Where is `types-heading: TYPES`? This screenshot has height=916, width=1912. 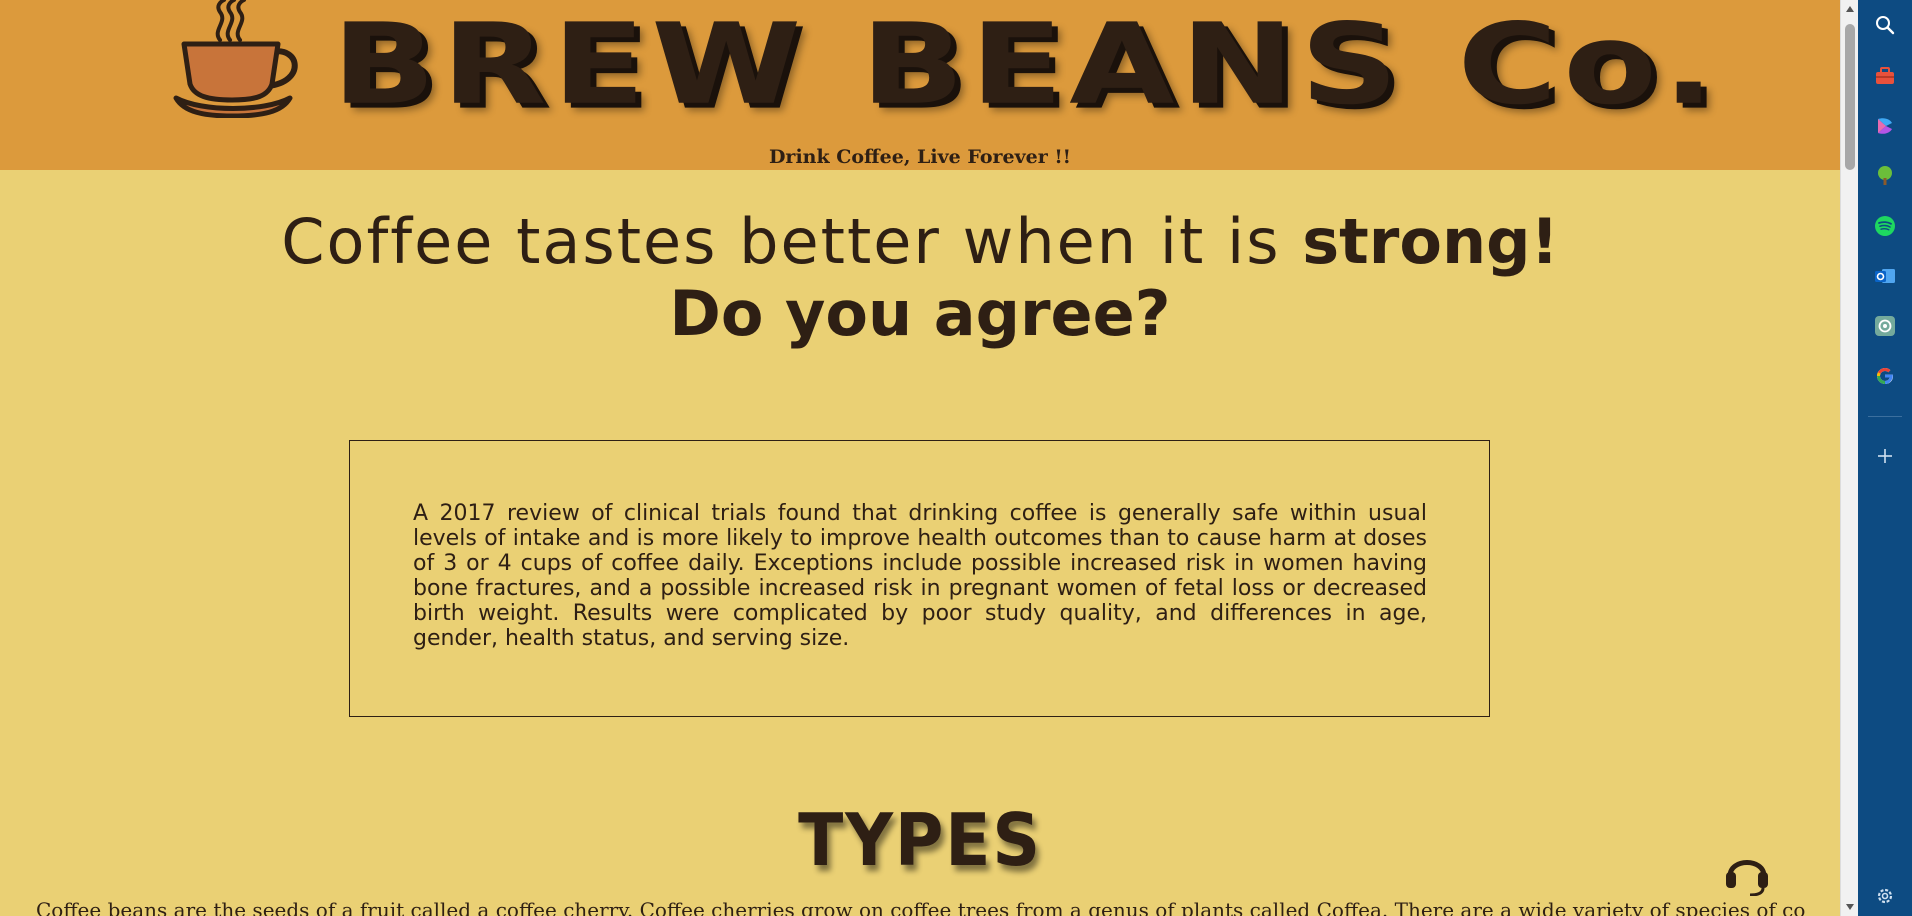 types-heading: TYPES is located at coordinates (920, 840).